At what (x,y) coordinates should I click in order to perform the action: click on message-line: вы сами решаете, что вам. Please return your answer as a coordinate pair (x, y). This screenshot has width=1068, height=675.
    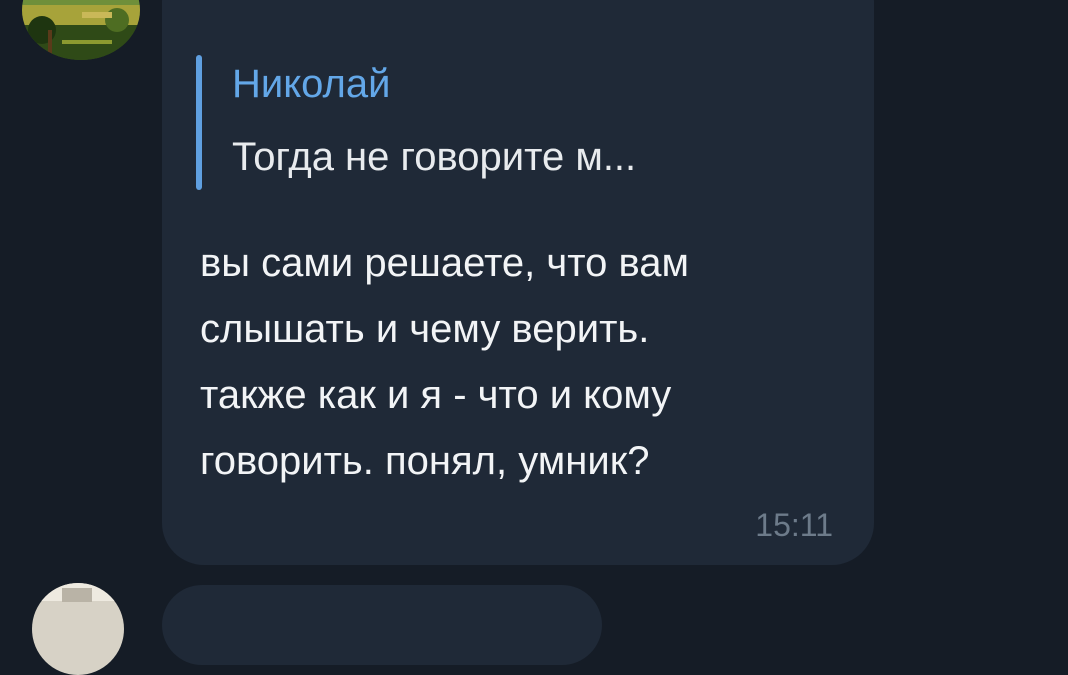
    Looking at the image, I should click on (445, 263).